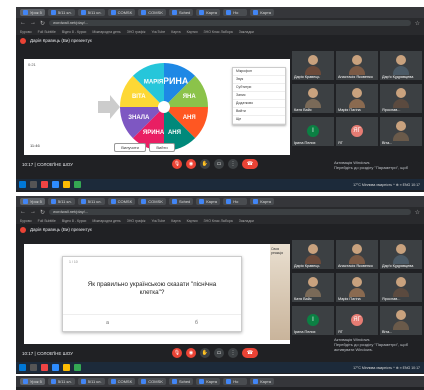 The width and height of the screenshot is (424, 390). Describe the element at coordinates (196, 323) in the screenshot. I see `answer-b: б` at that location.